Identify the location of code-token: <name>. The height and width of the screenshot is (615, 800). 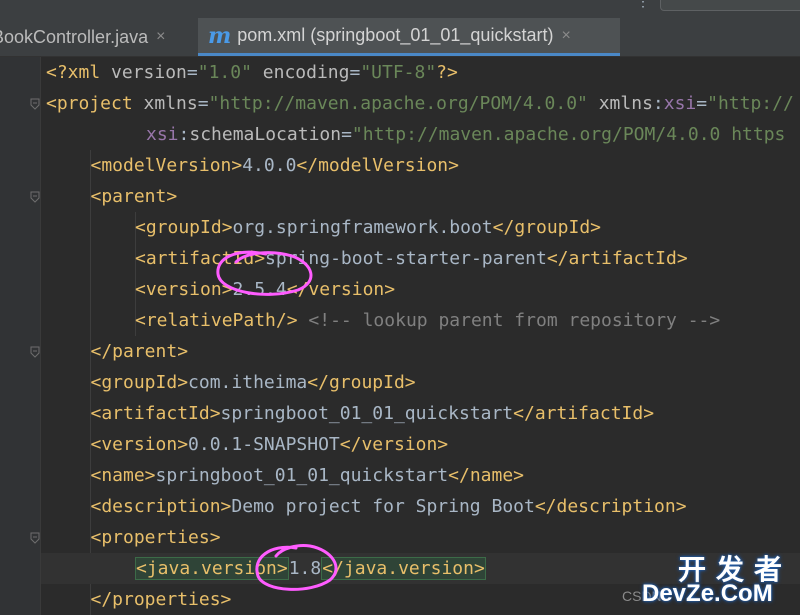
(123, 475).